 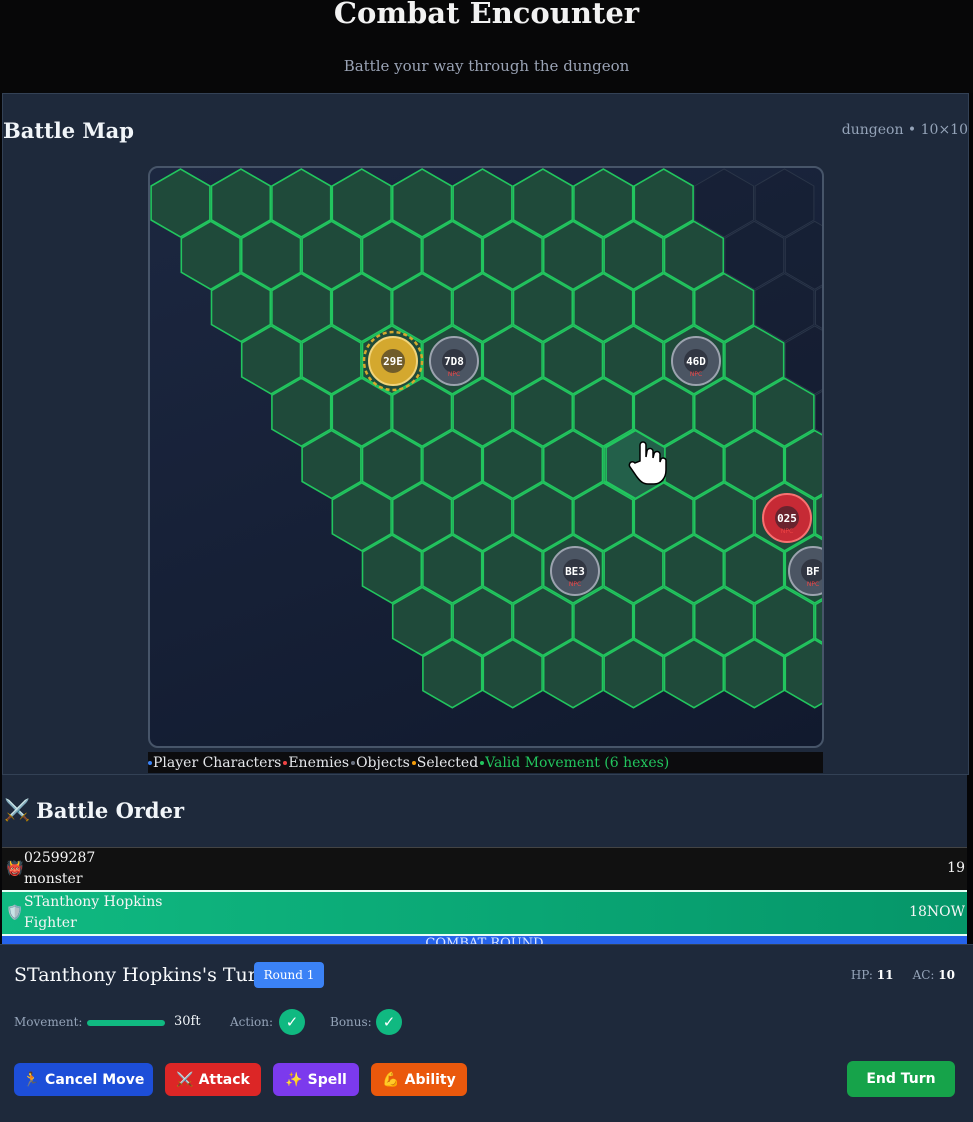 What do you see at coordinates (904, 130) in the screenshot?
I see `battle-map-meta: dungeon • 10×10` at bounding box center [904, 130].